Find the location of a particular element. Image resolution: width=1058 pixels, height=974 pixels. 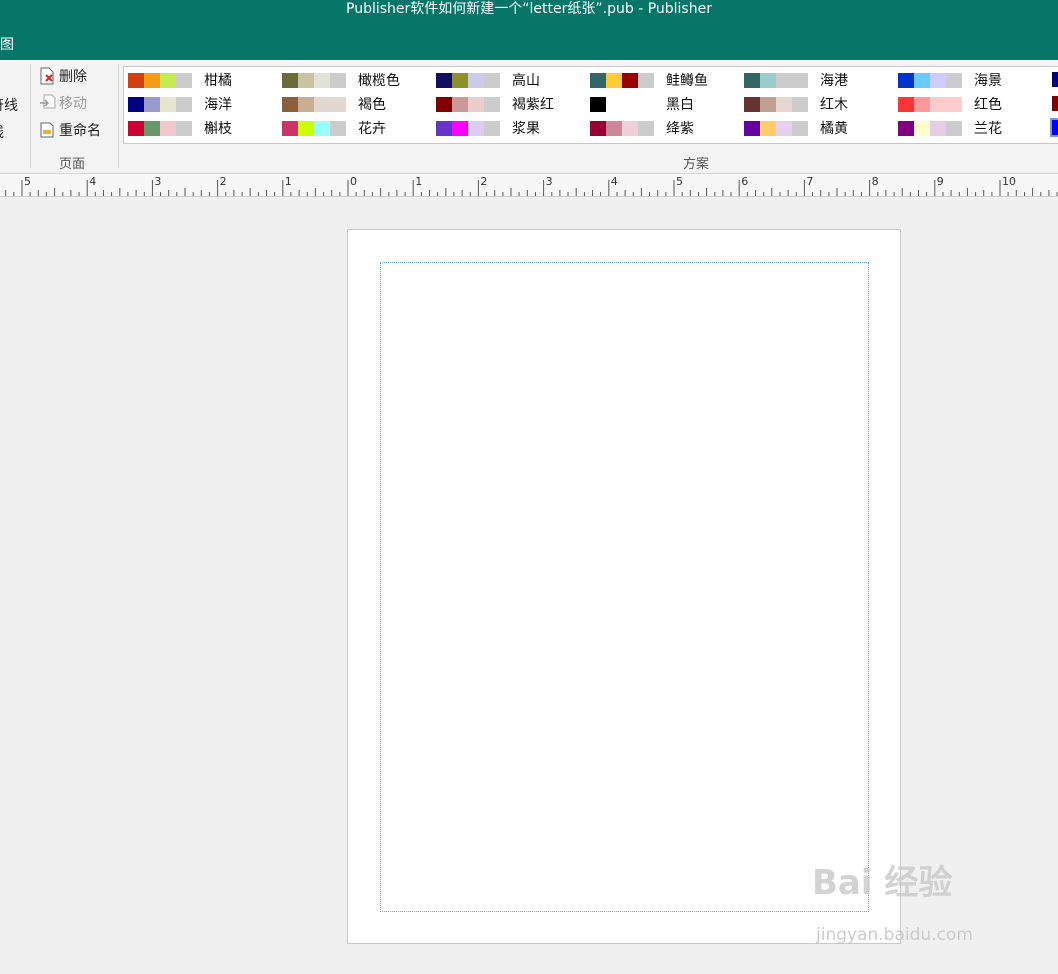

color-scheme-item: 橄榄色 is located at coordinates (341, 80).